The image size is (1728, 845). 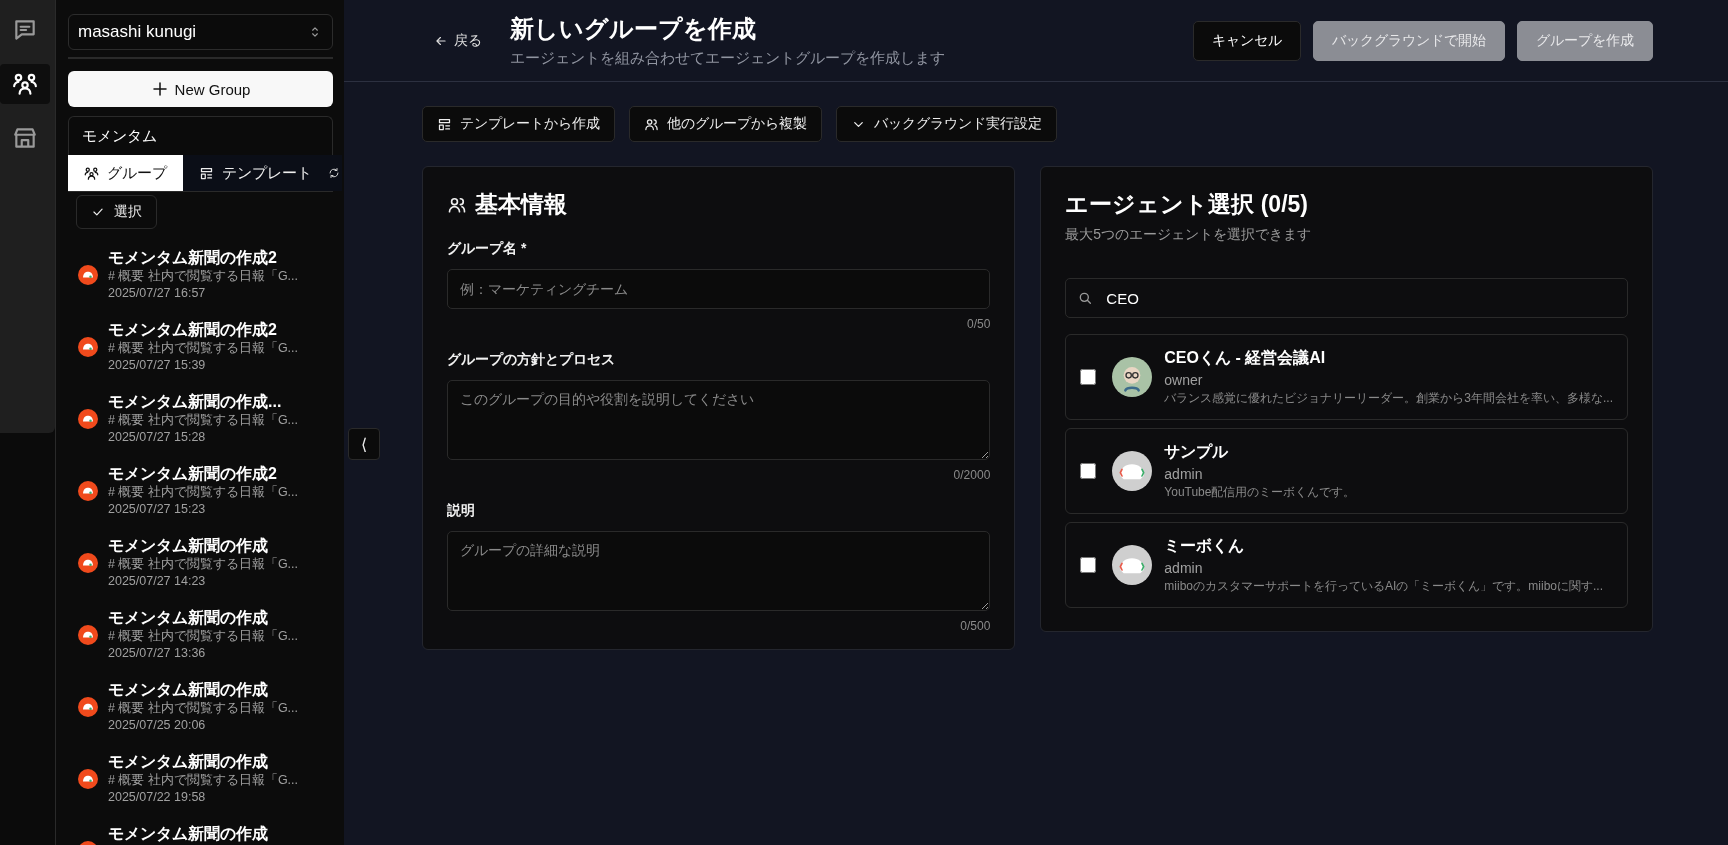 I want to click on character-count: 0/2000, so click(x=972, y=475).